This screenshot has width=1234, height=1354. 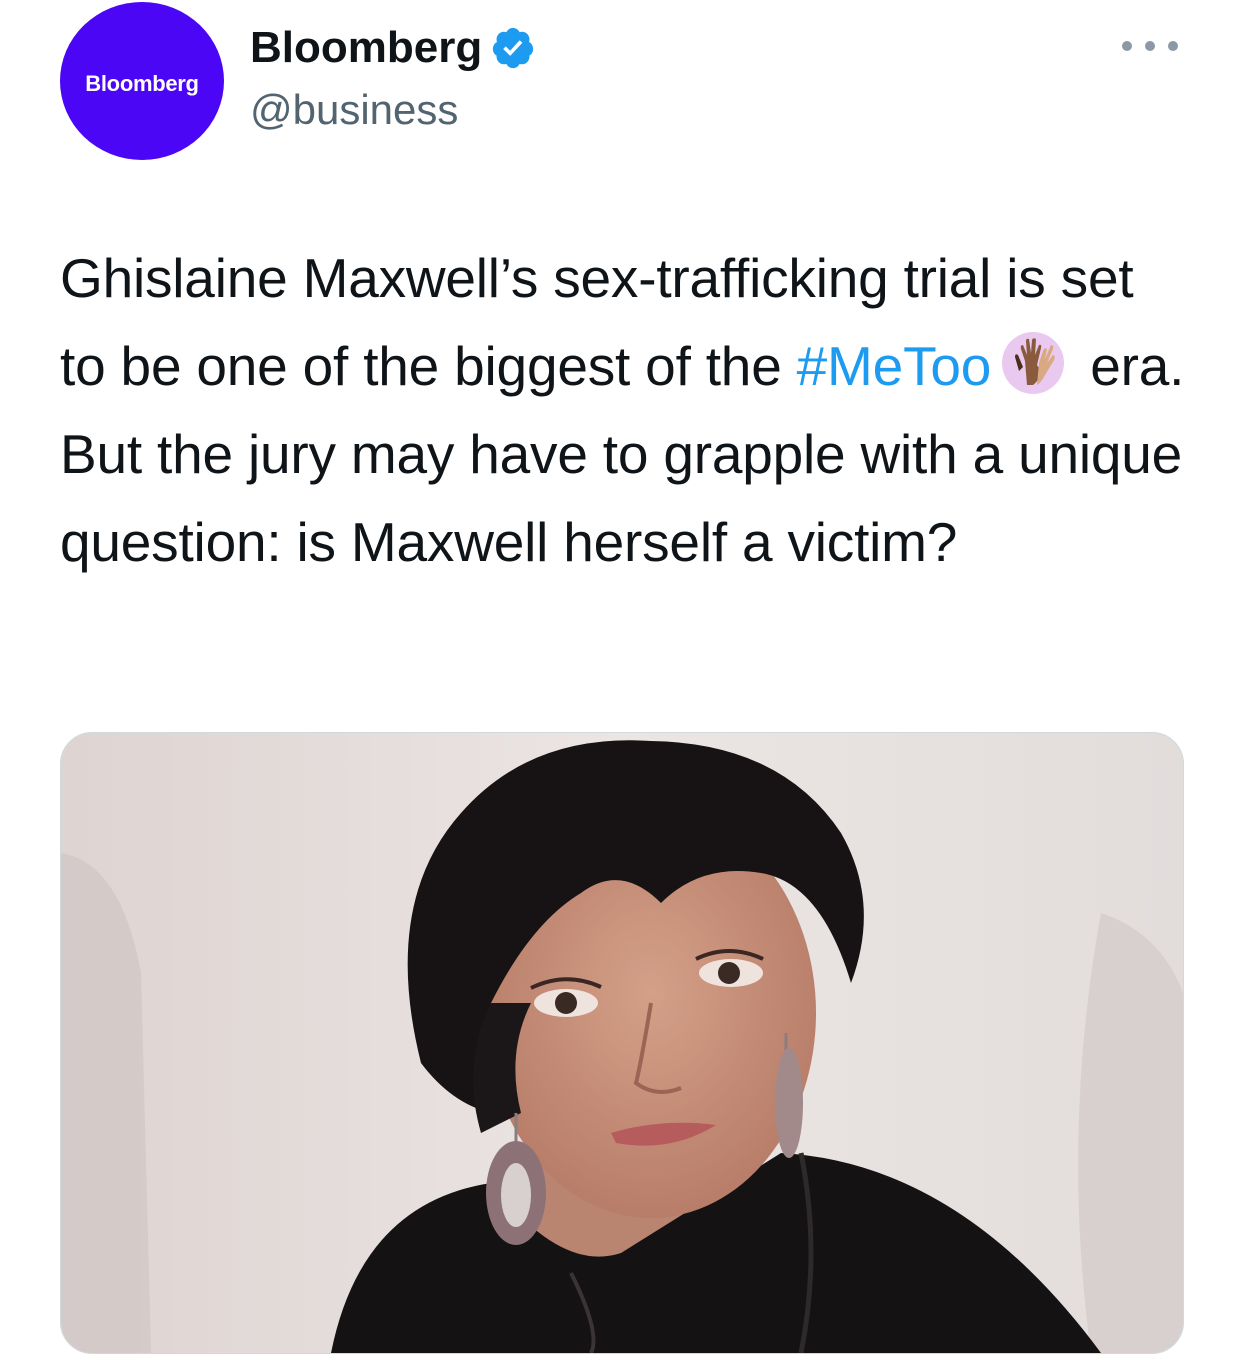 I want to click on author-avatar: Bloomberg, so click(x=142, y=81).